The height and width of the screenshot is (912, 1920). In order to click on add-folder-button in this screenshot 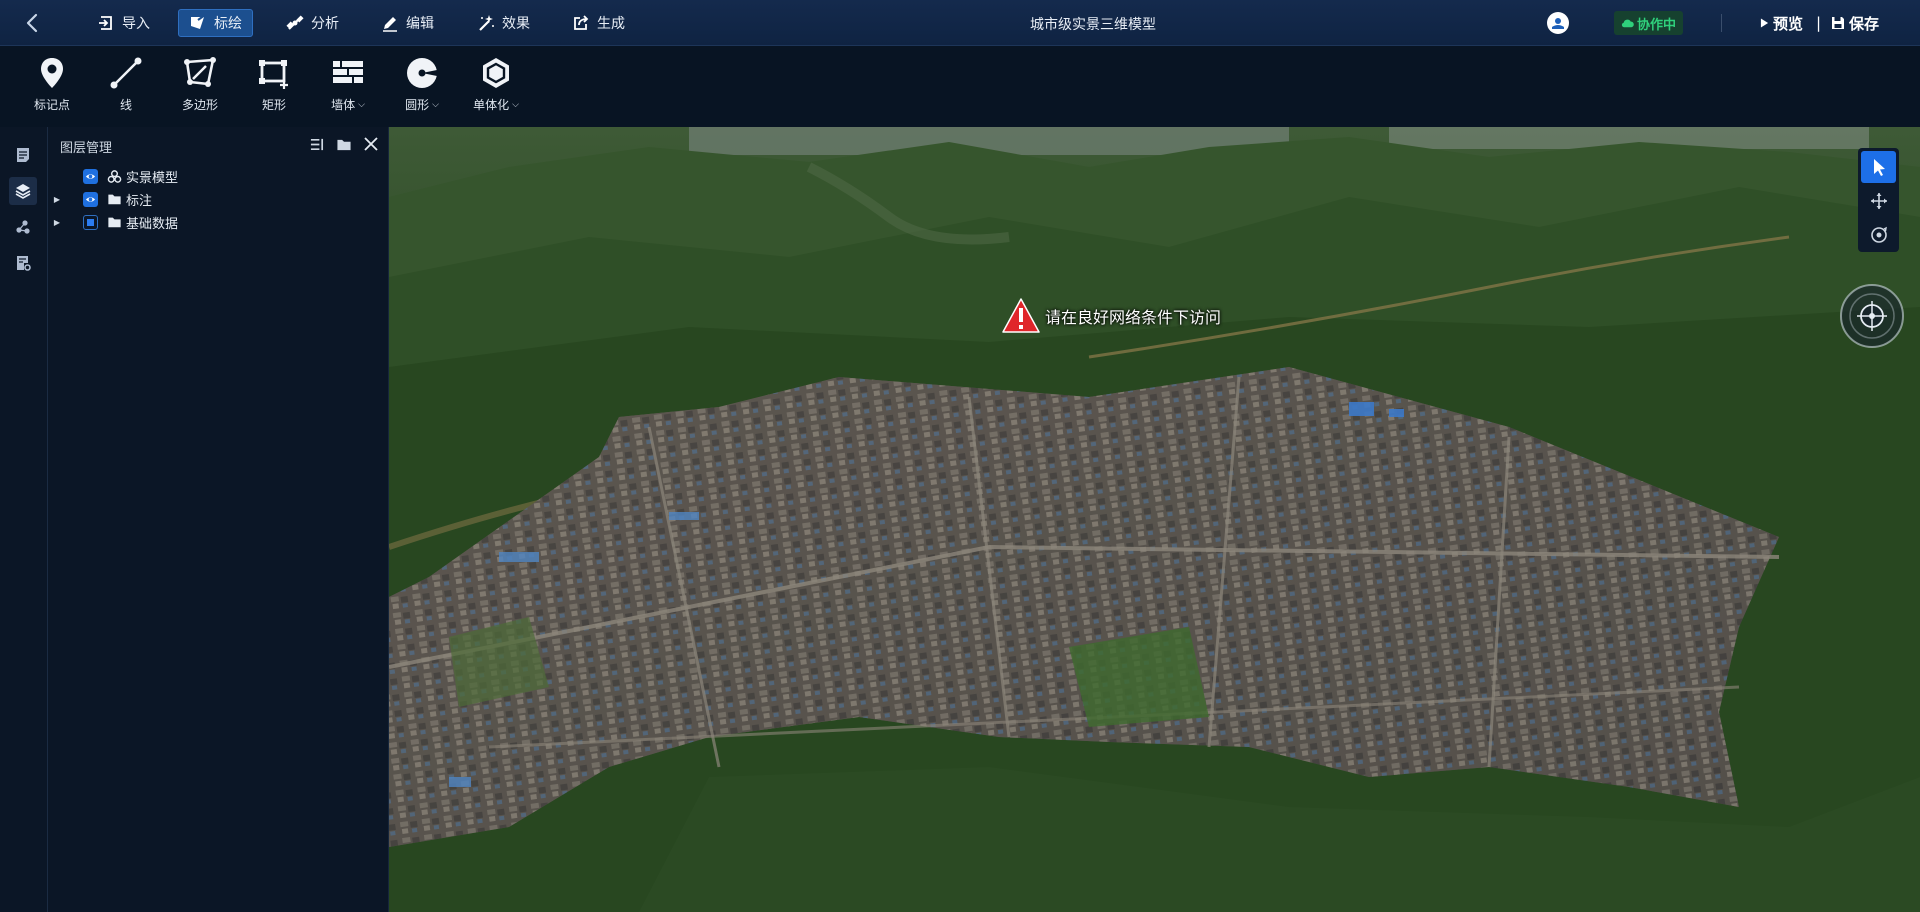, I will do `click(344, 144)`.